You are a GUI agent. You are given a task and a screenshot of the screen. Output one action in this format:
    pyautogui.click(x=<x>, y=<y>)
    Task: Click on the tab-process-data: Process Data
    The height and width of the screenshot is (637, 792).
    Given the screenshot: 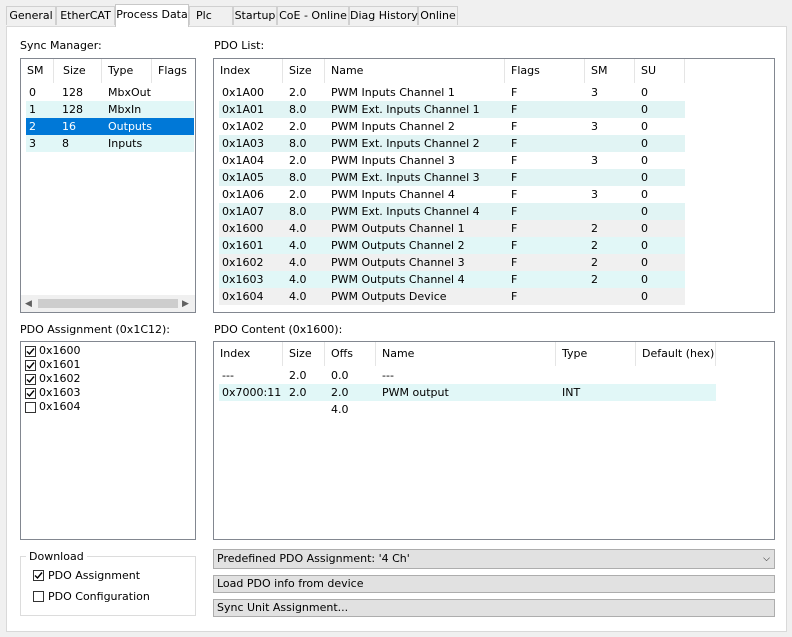 What is the action you would take?
    pyautogui.click(x=152, y=15)
    